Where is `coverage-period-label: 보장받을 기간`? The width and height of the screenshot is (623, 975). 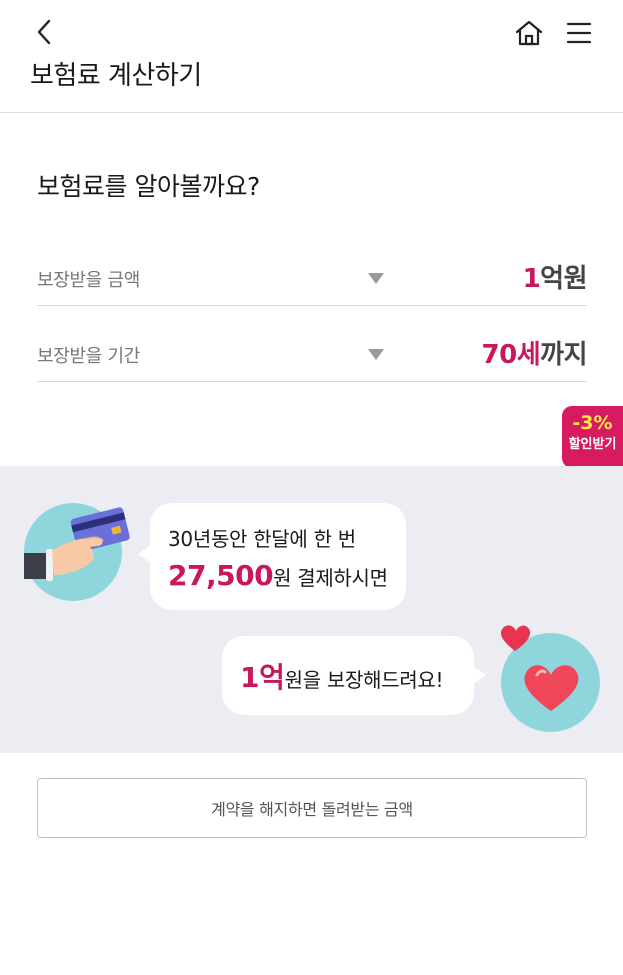
coverage-period-label: 보장받을 기간 is located at coordinates (88, 356).